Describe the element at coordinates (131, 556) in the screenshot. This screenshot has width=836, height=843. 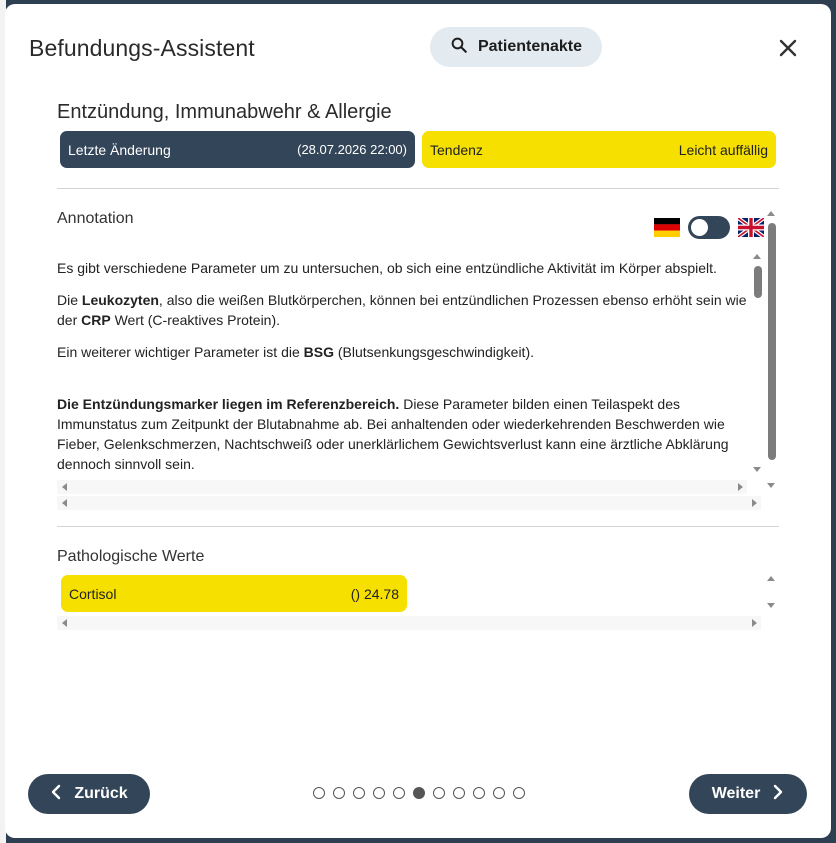
I see `pathological-values-label: Pathologische Werte` at that location.